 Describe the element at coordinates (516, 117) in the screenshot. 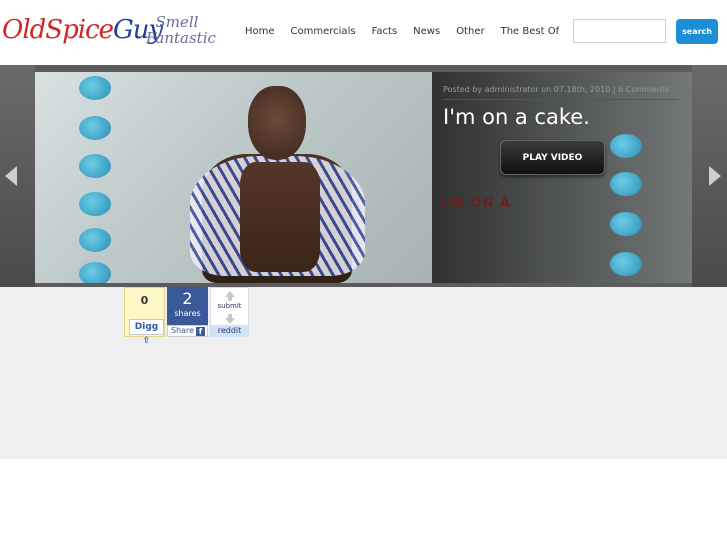

I see `slide-title: I'm on a cake.` at that location.